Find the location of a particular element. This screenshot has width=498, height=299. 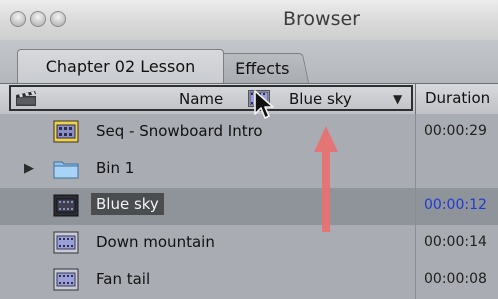

name-column-header: Name Blue sky ▼ is located at coordinates (211, 98).